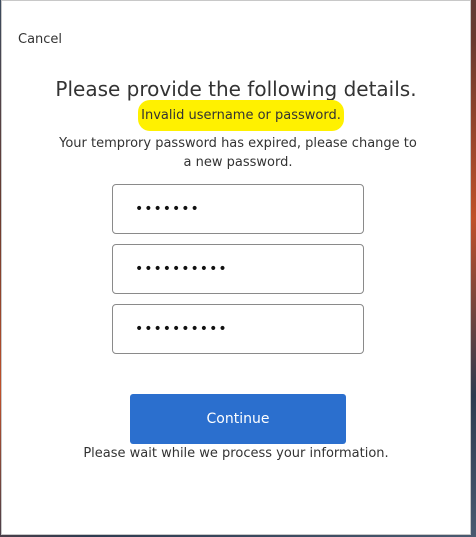 This screenshot has height=537, width=476. I want to click on new-password-field: ••••••••••, so click(238, 269).